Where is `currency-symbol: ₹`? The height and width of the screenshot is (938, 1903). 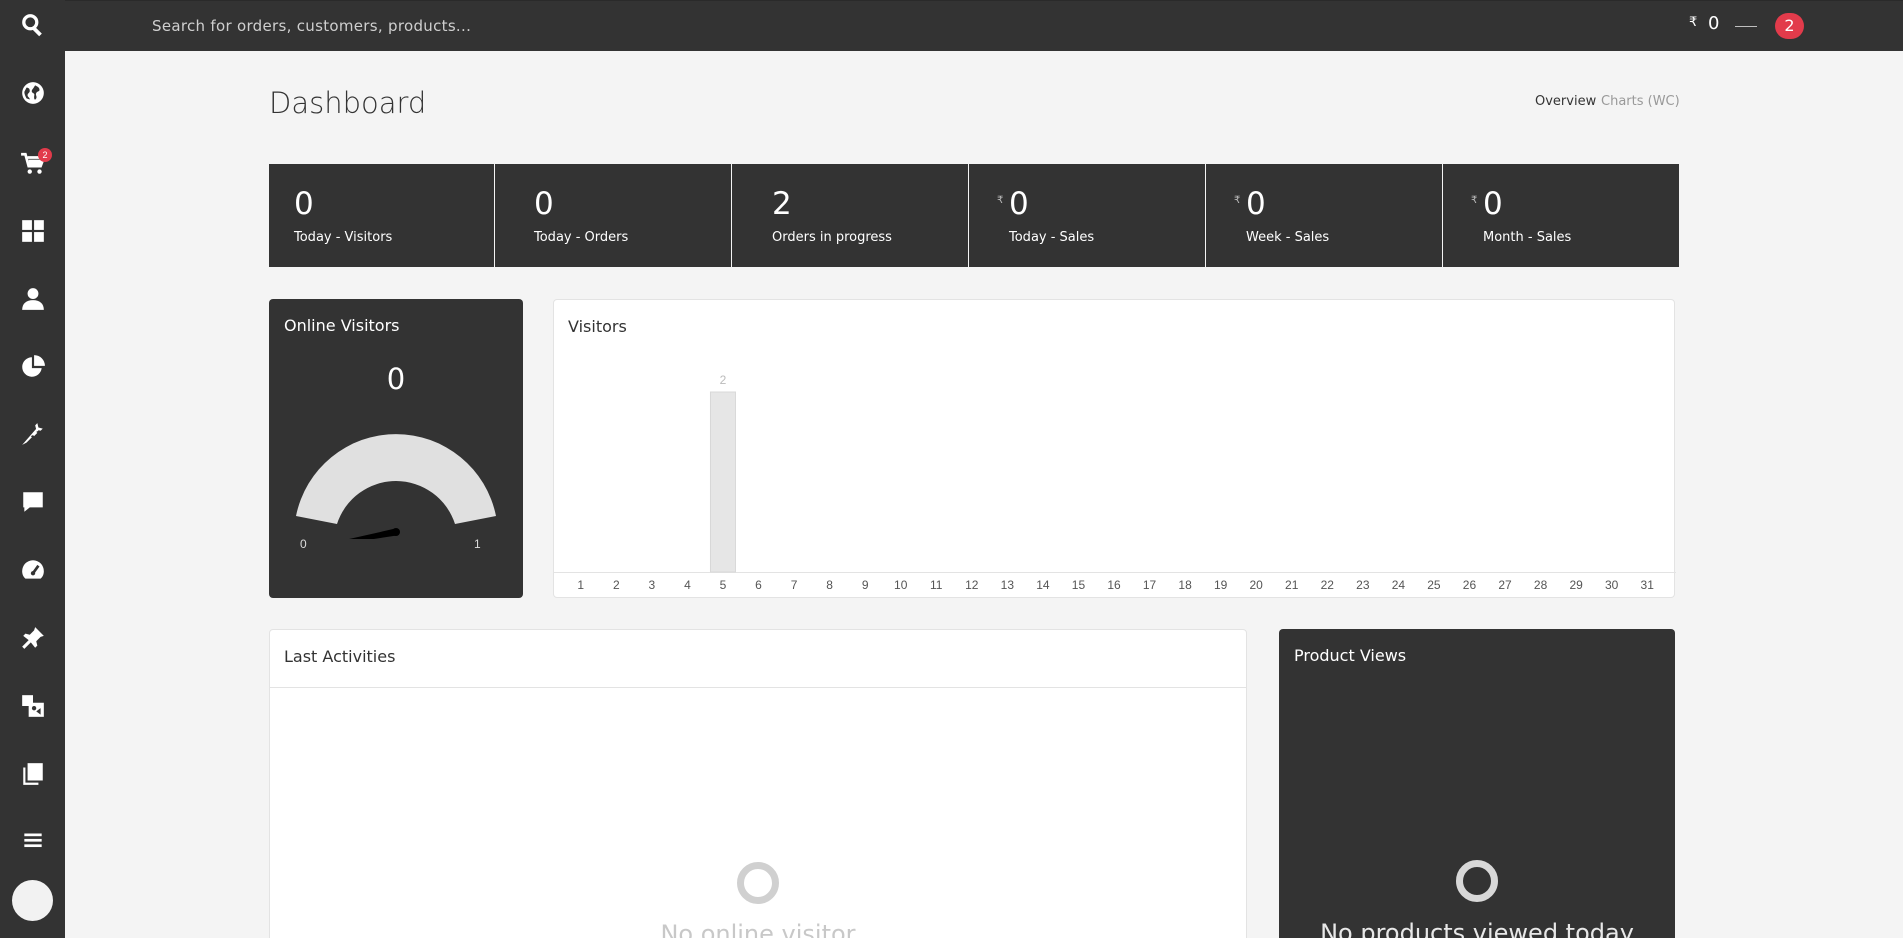
currency-symbol: ₹ is located at coordinates (1693, 22).